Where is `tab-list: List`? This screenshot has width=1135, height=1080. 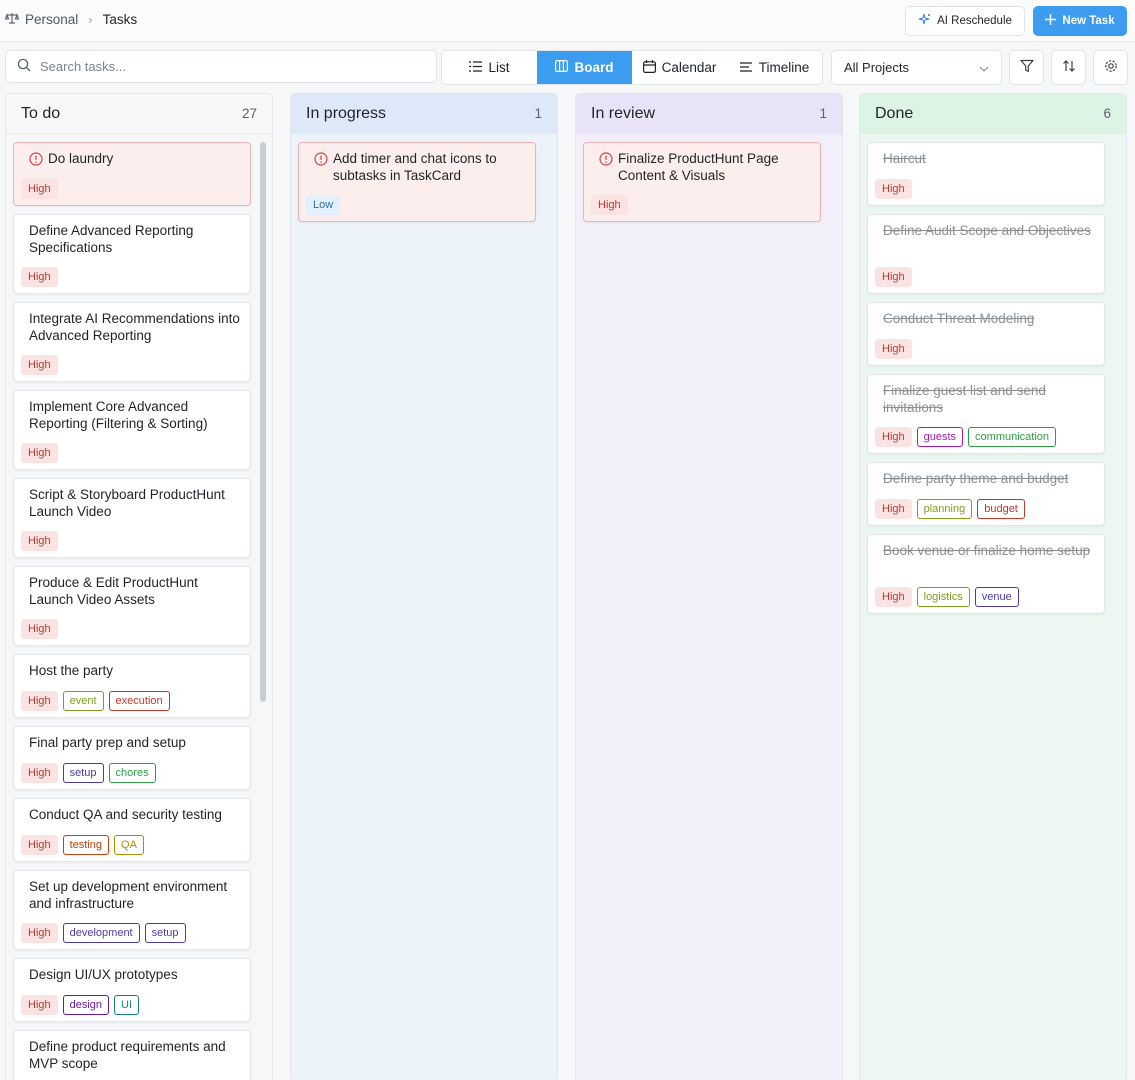 tab-list: List is located at coordinates (489, 67).